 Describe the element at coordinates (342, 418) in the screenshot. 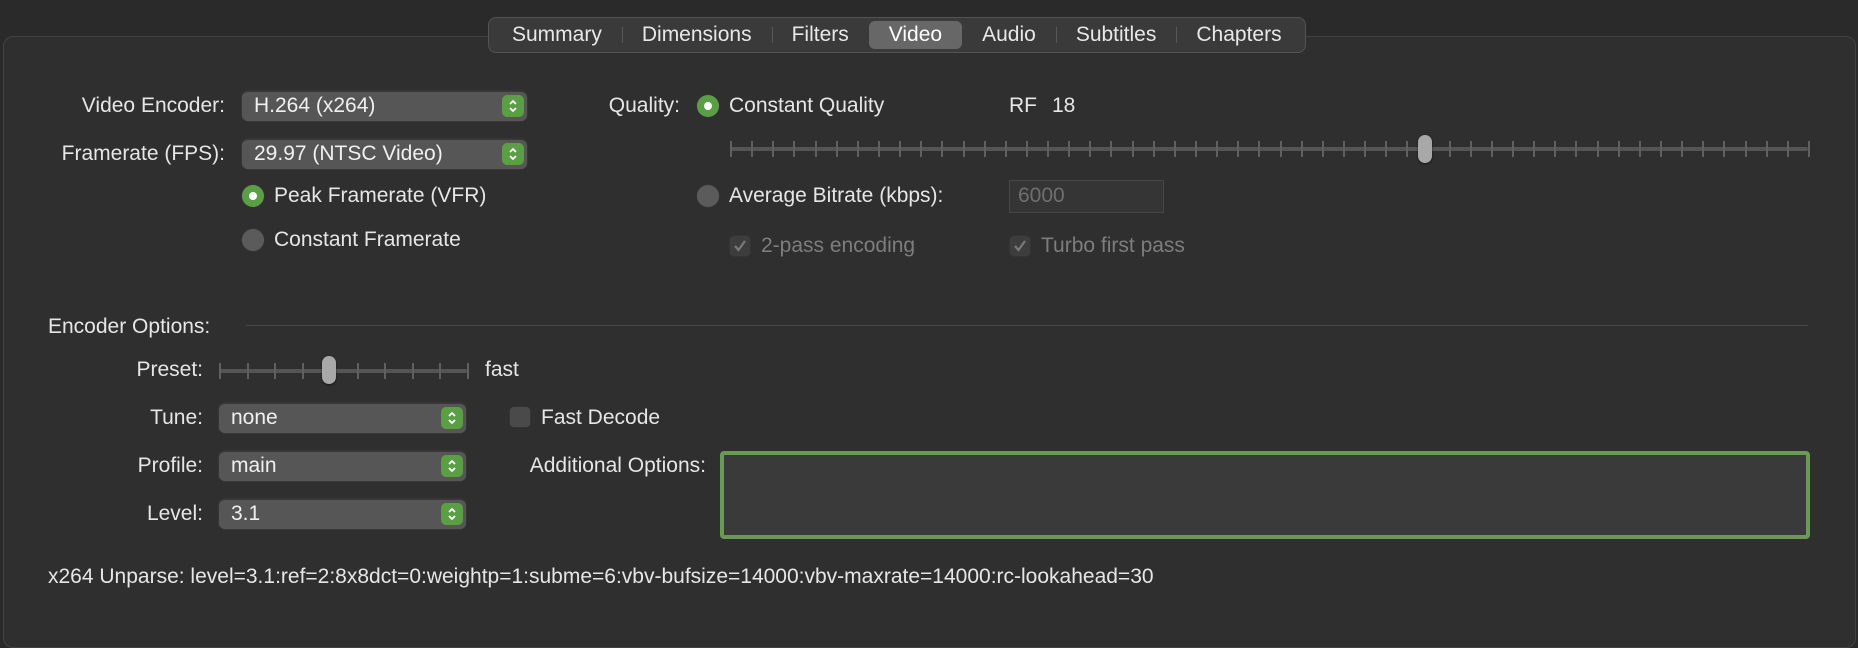

I see `tune-popup: none` at that location.